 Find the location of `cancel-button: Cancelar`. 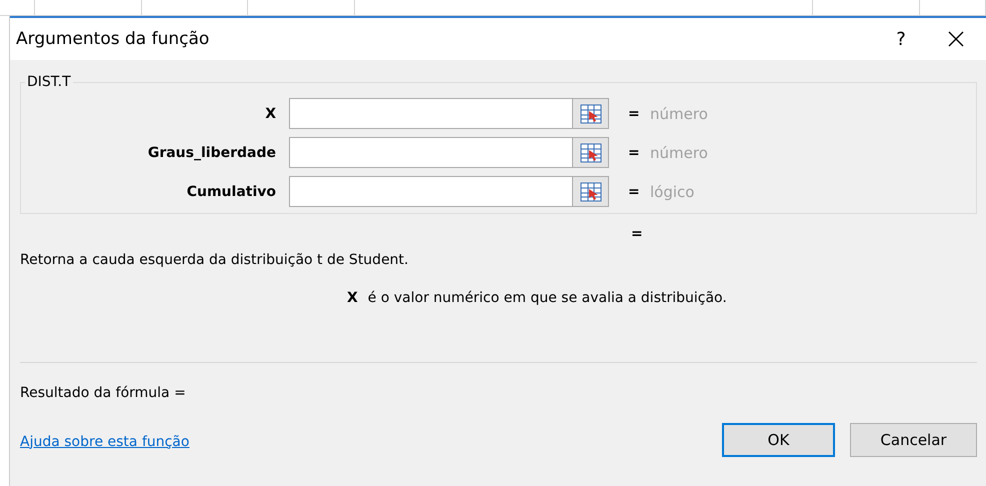

cancel-button: Cancelar is located at coordinates (913, 440).